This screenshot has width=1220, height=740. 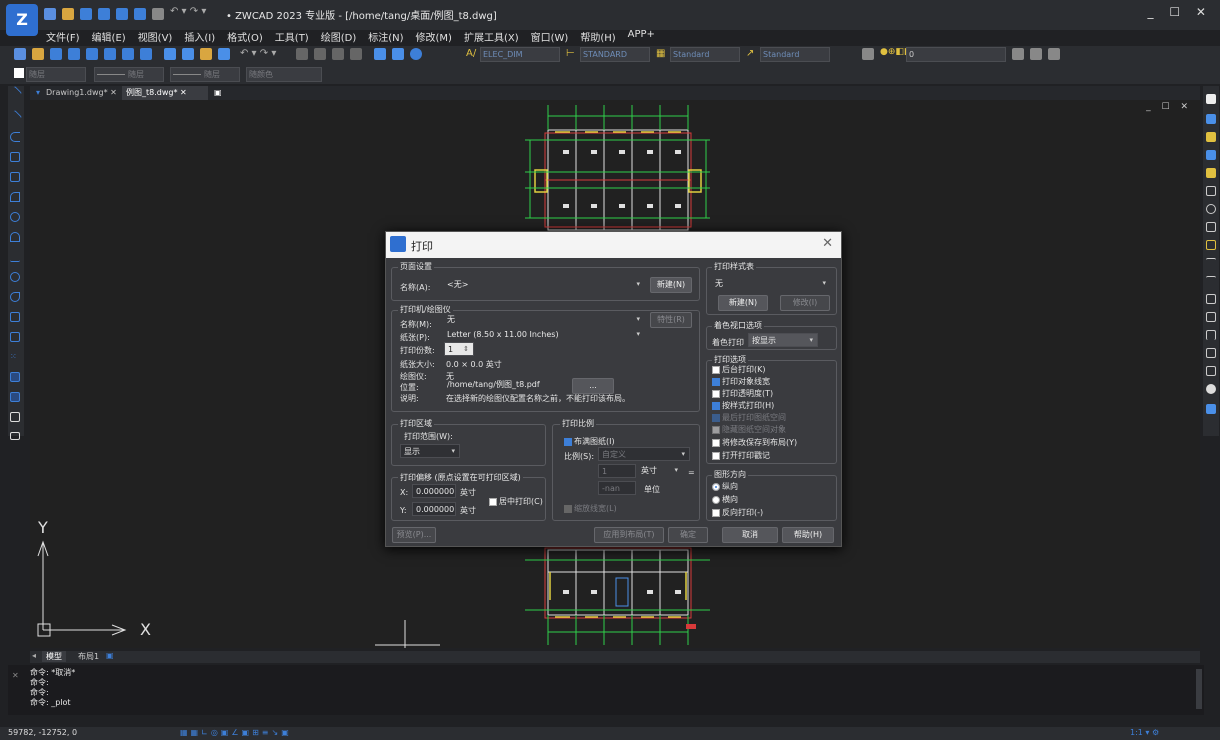 What do you see at coordinates (749, 417) in the screenshot?
I see `option-paperspace-last: 最后打印图纸空间` at bounding box center [749, 417].